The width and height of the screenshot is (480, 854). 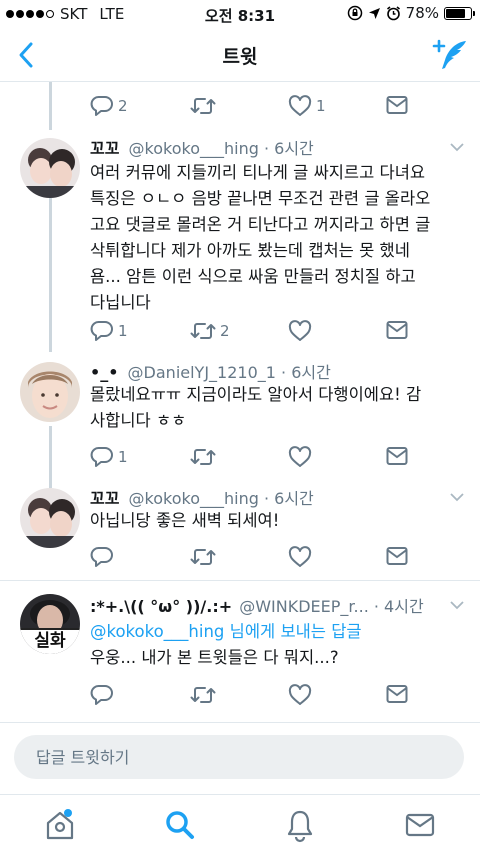 What do you see at coordinates (260, 224) in the screenshot?
I see `tweet-text-line: 고요 댓글로 몰려온 거 티난다고 꺼지라고 하면 글` at bounding box center [260, 224].